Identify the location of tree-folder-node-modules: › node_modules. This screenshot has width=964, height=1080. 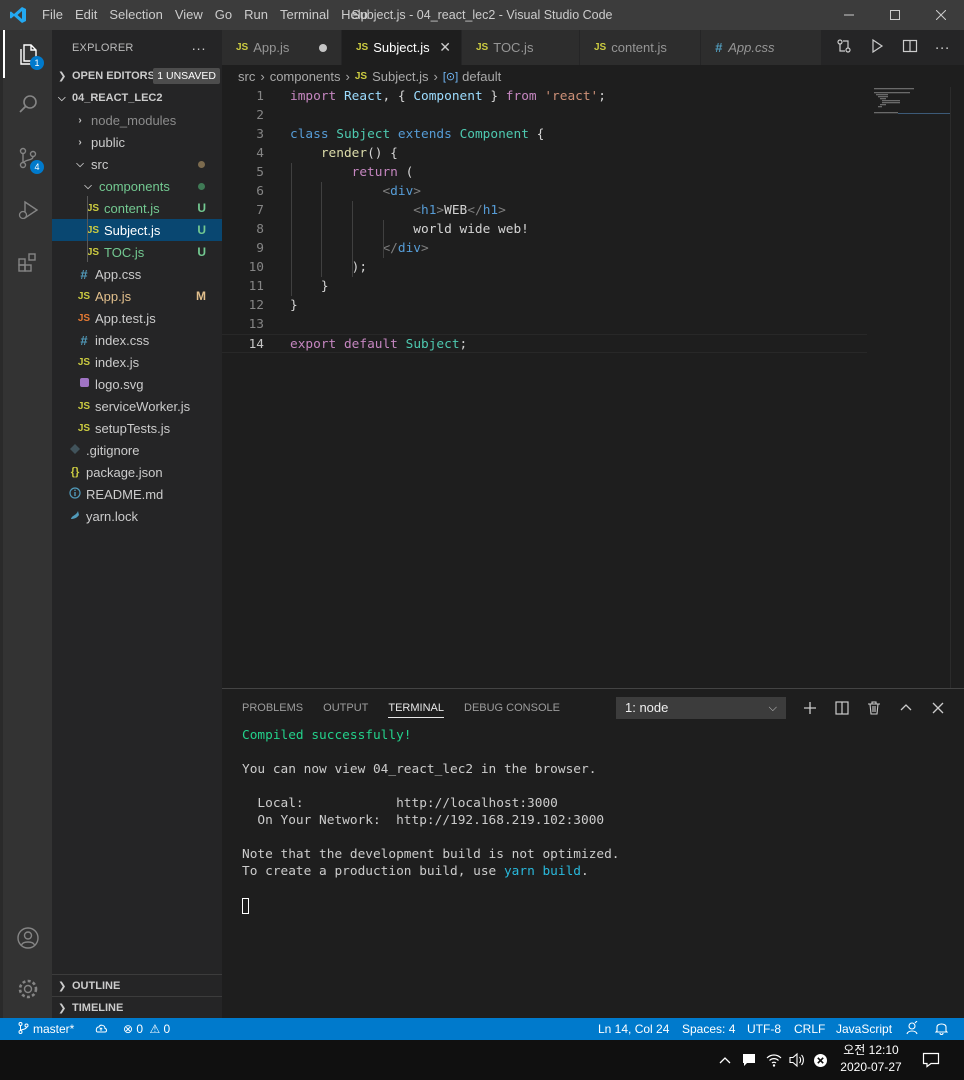
(137, 120).